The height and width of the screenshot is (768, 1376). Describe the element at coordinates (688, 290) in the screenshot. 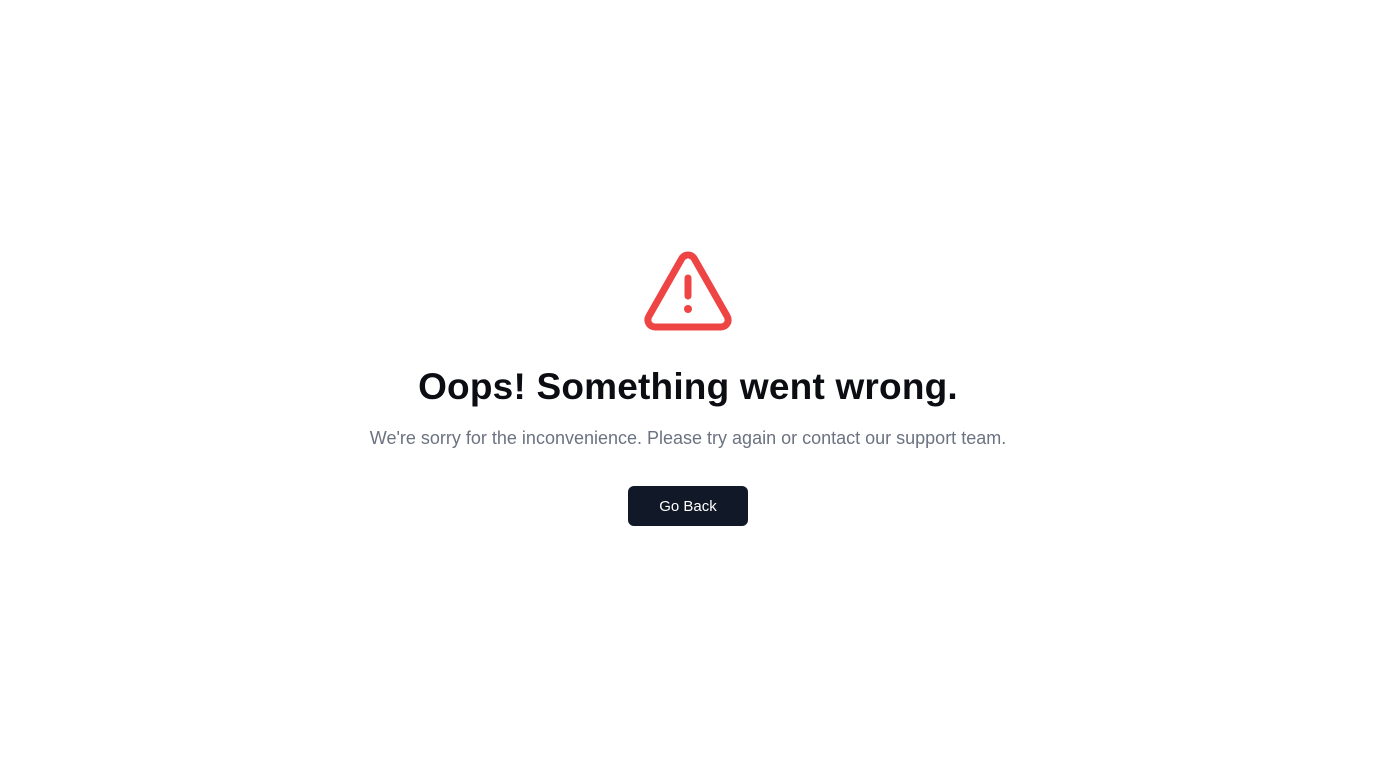

I see `warning-triangle-icon` at that location.